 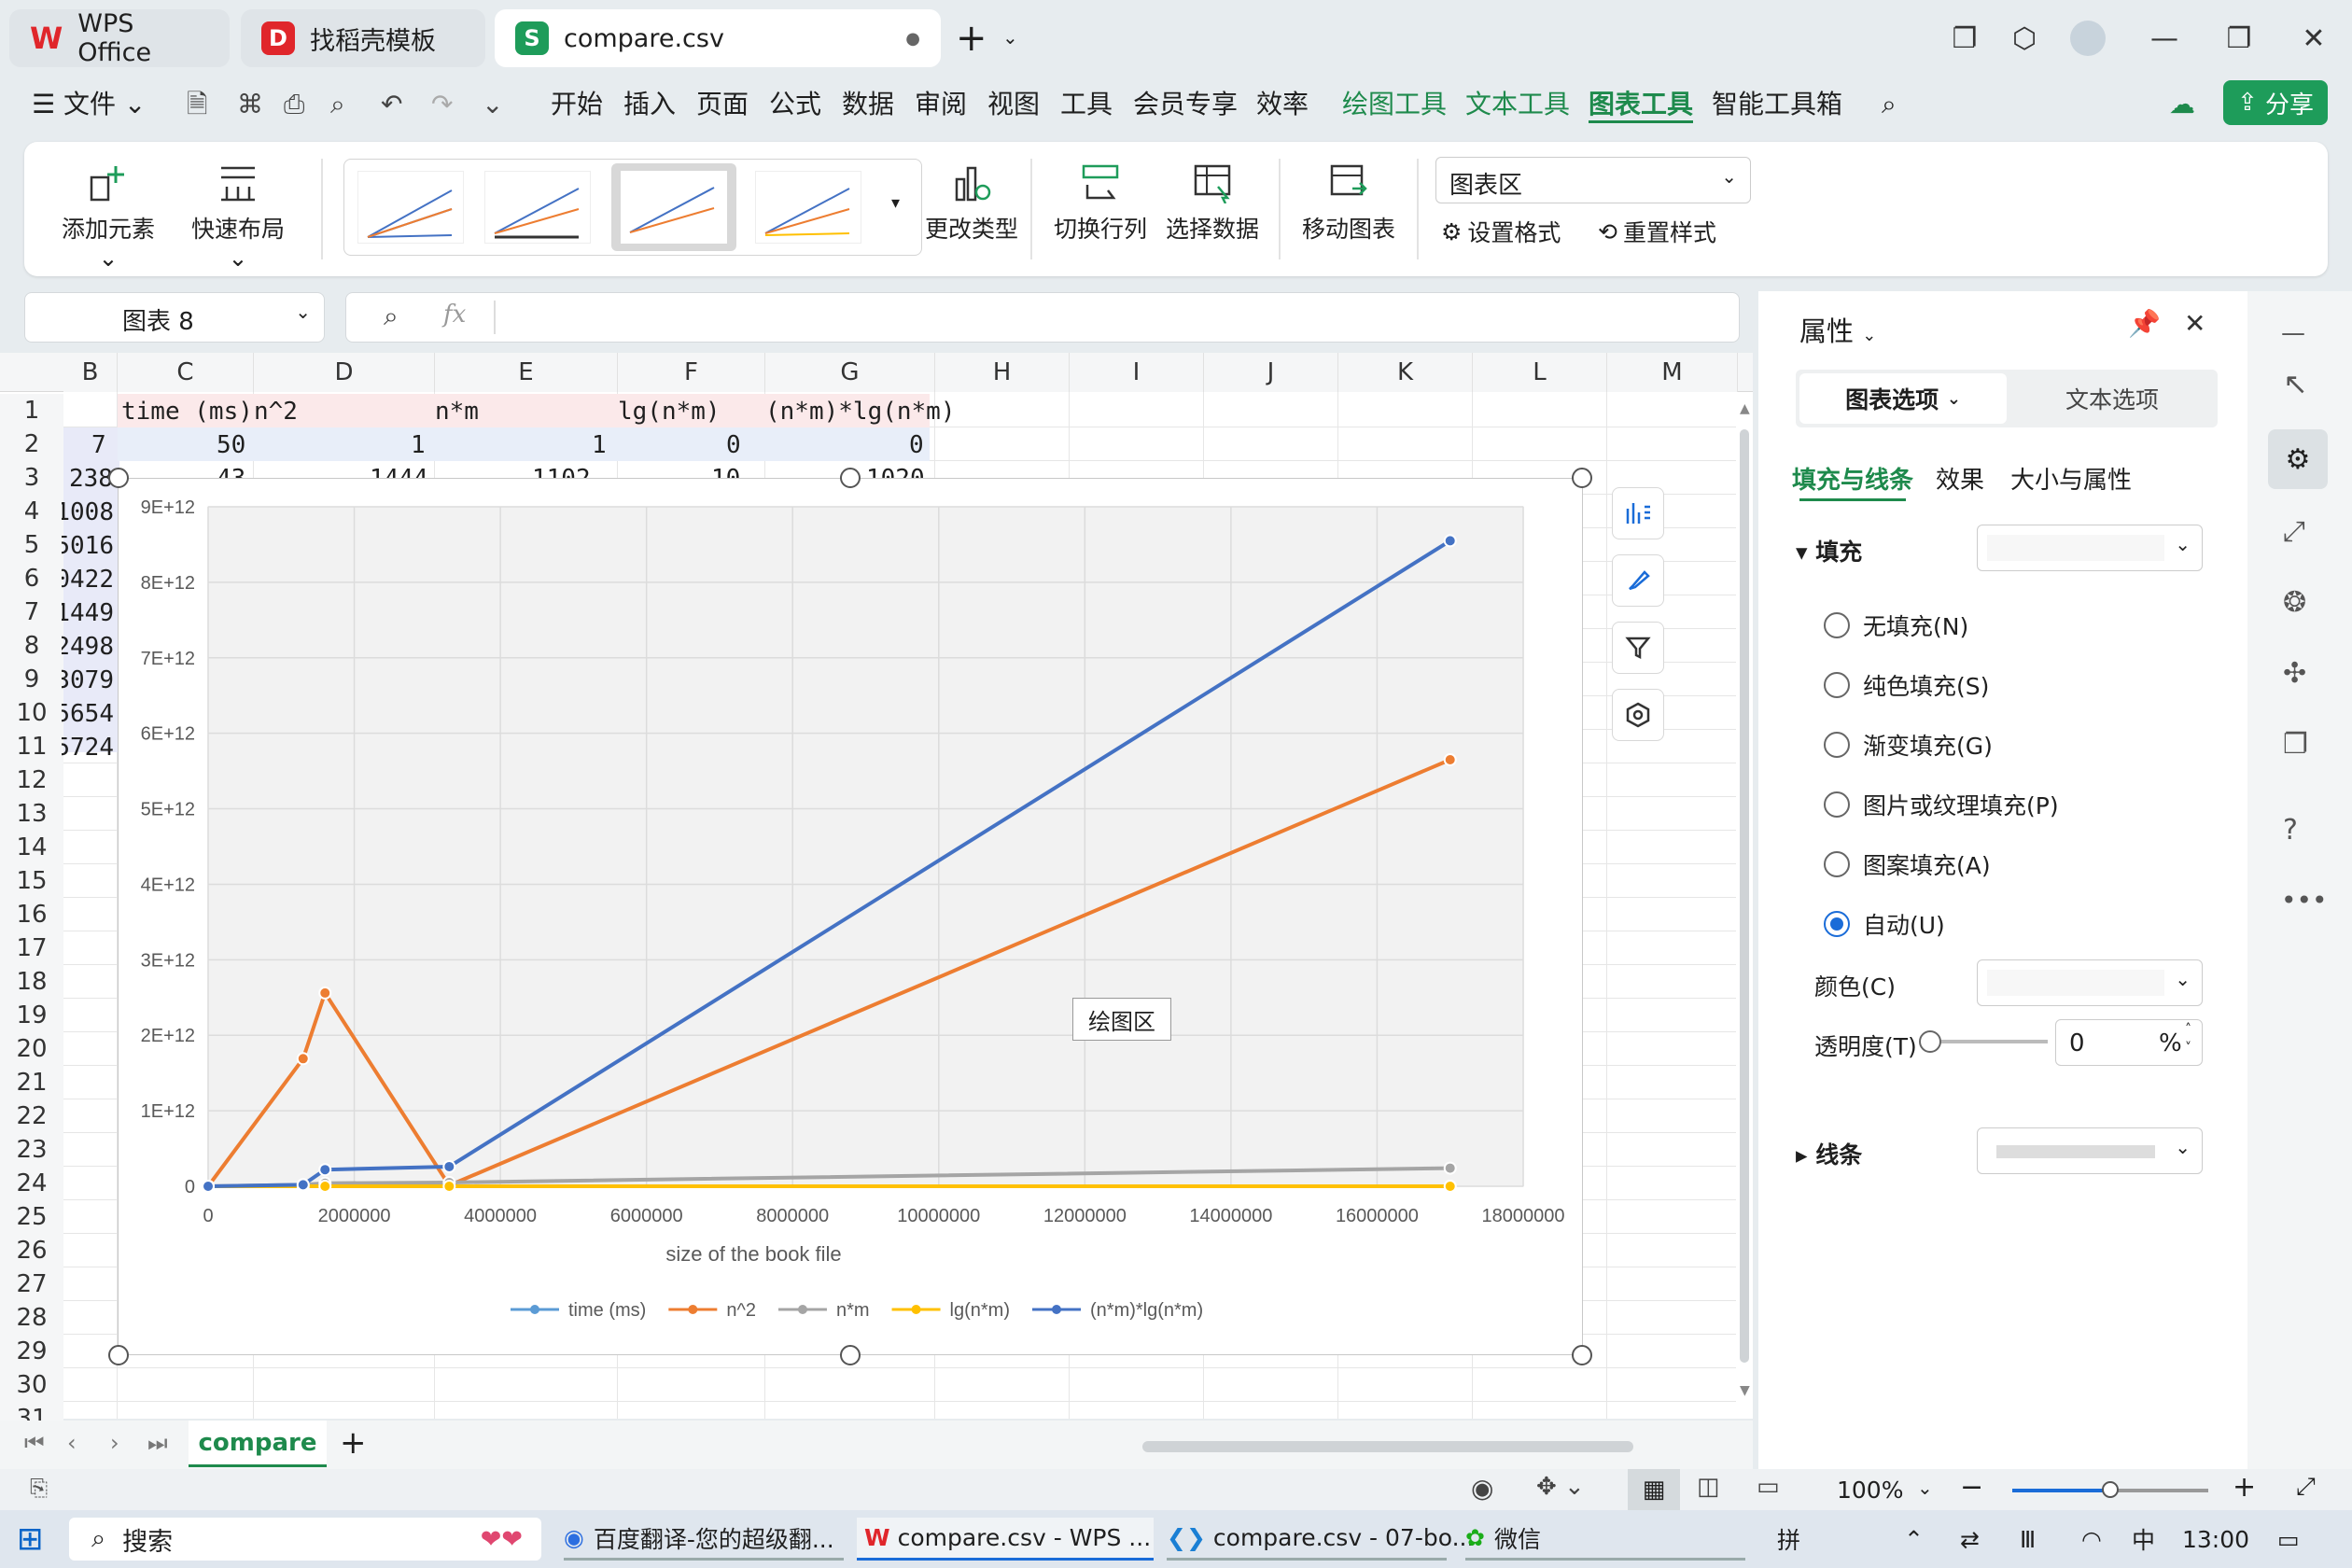 What do you see at coordinates (31, 1250) in the screenshot?
I see `row-header-26: 26` at bounding box center [31, 1250].